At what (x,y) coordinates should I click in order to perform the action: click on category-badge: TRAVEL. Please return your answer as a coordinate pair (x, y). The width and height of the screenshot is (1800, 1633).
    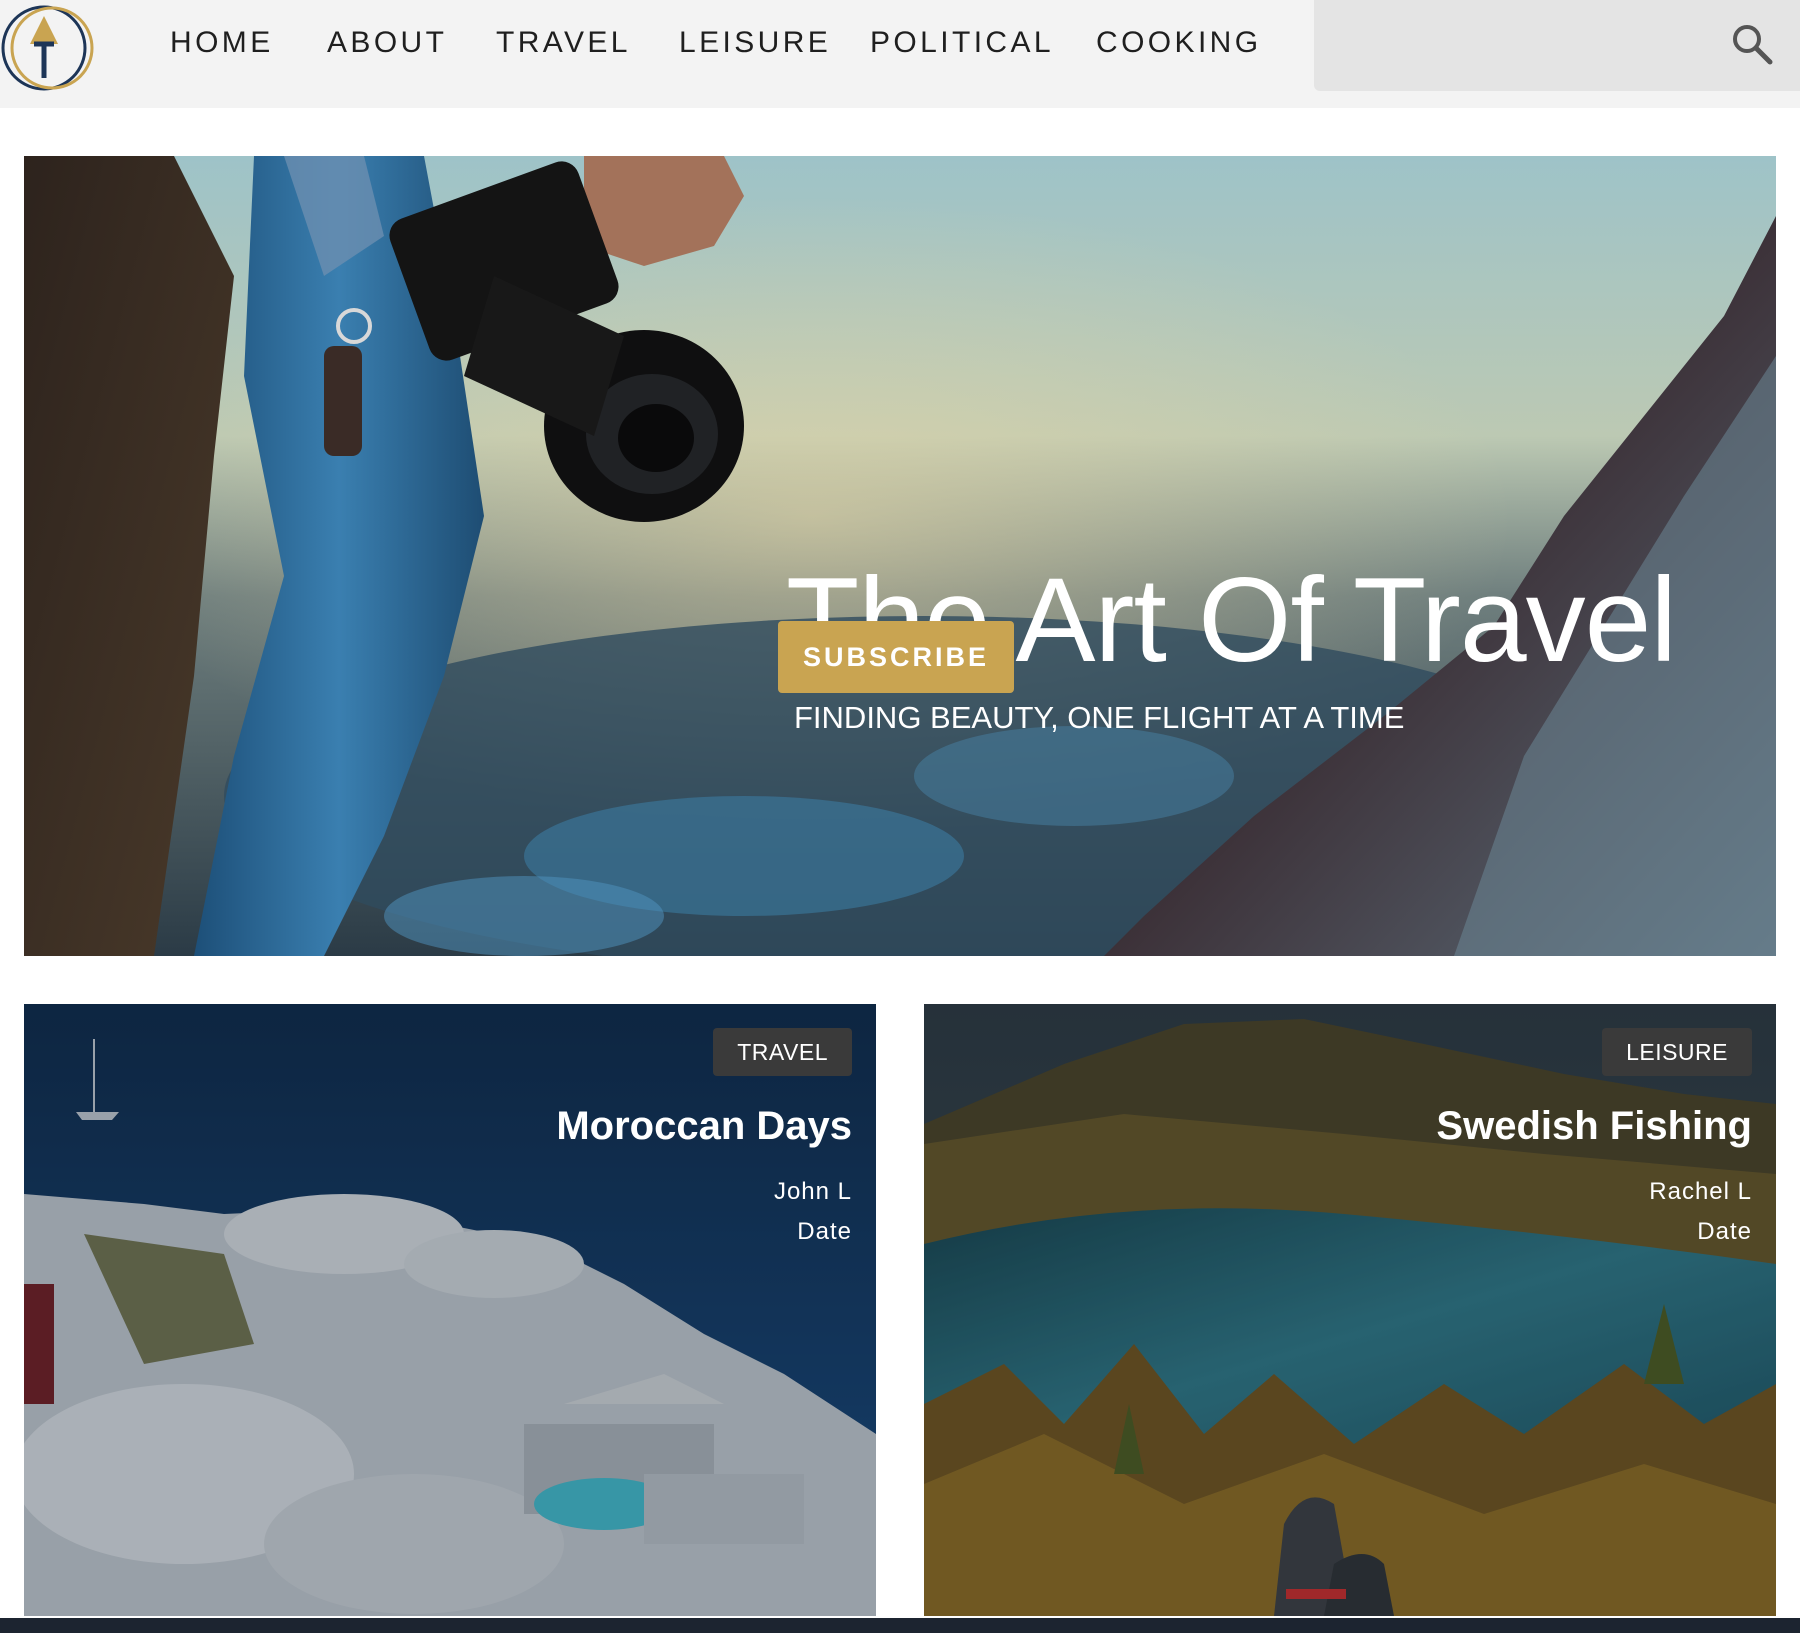
    Looking at the image, I should click on (782, 1052).